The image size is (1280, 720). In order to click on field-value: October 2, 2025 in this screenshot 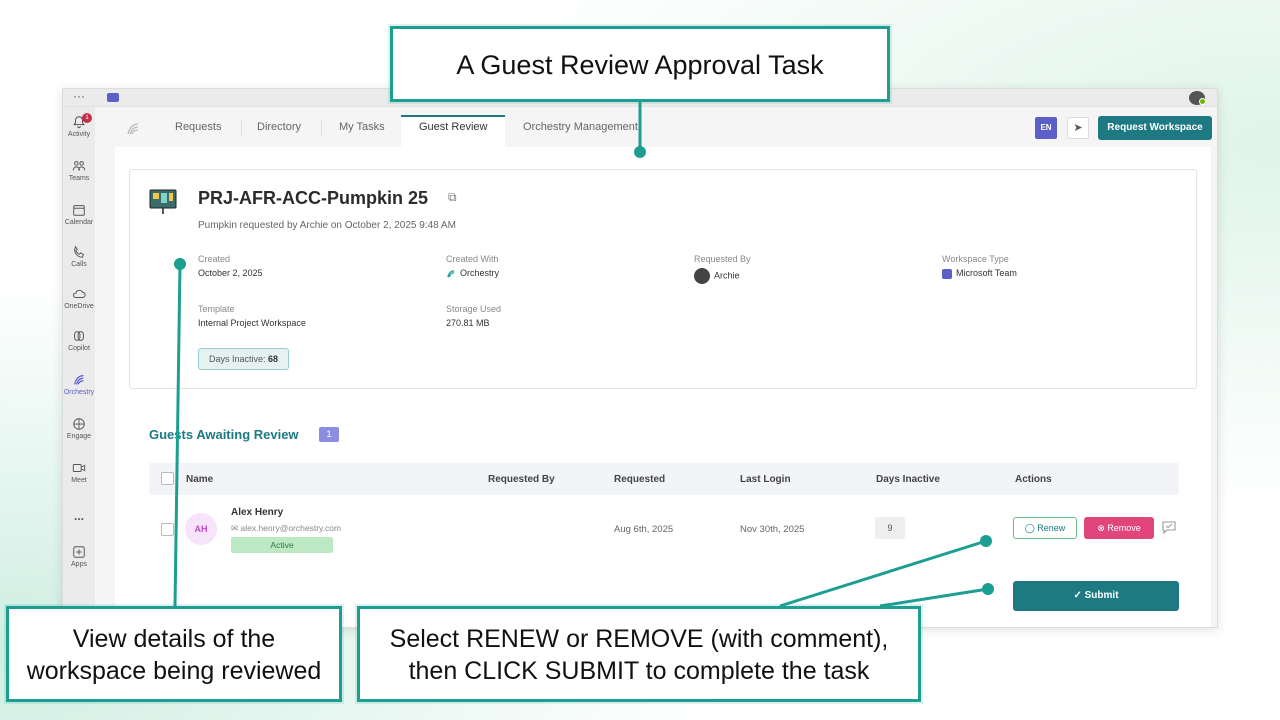, I will do `click(230, 273)`.